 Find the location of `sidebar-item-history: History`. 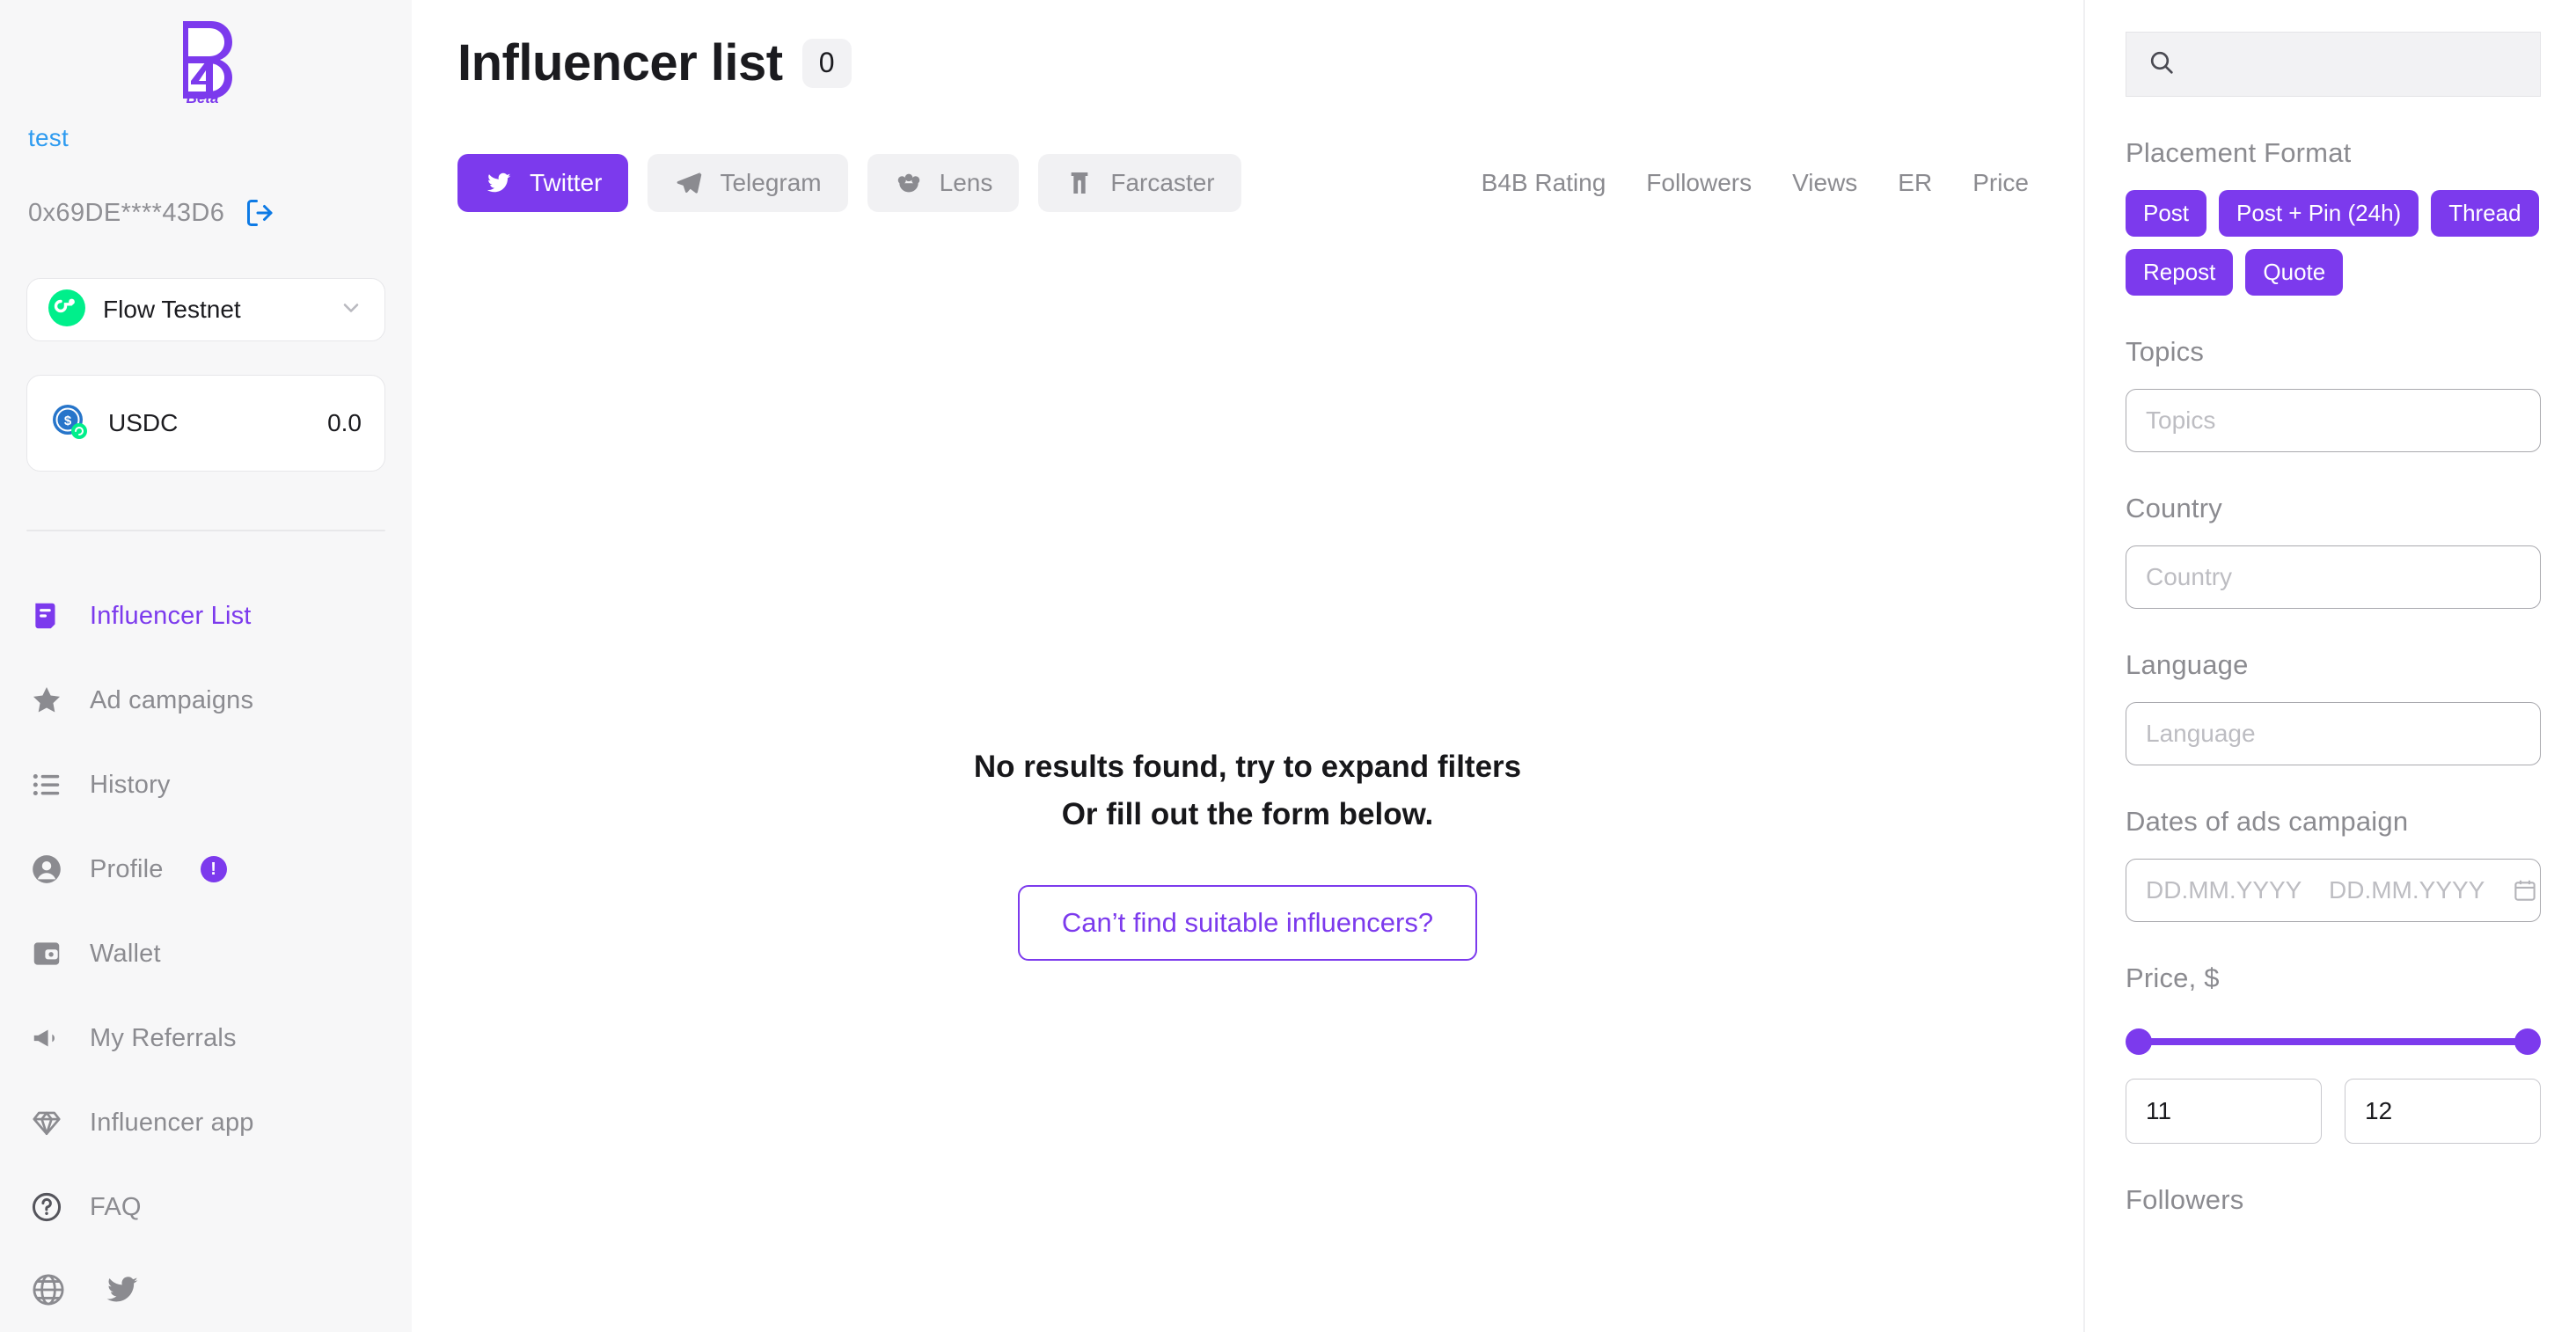

sidebar-item-history: History is located at coordinates (205, 785).